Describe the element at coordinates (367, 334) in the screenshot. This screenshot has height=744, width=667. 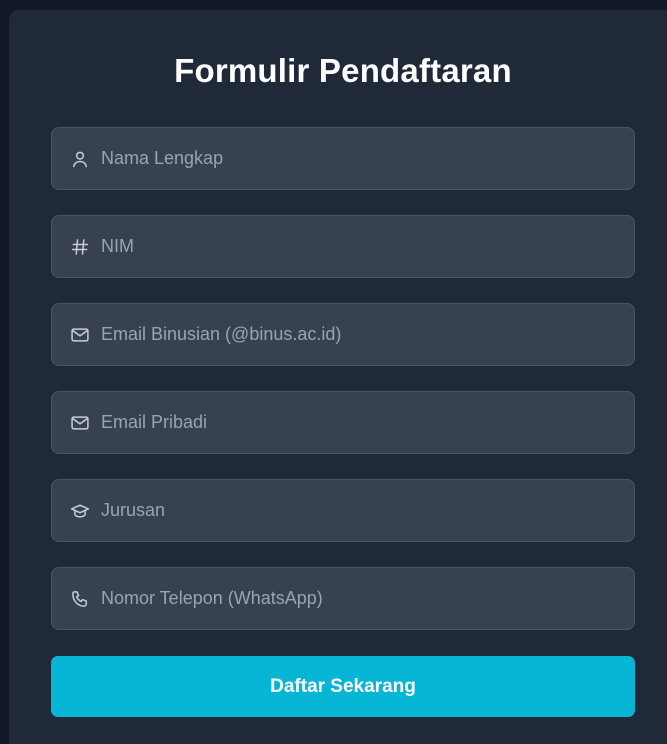
I see `email-binusian-input` at that location.